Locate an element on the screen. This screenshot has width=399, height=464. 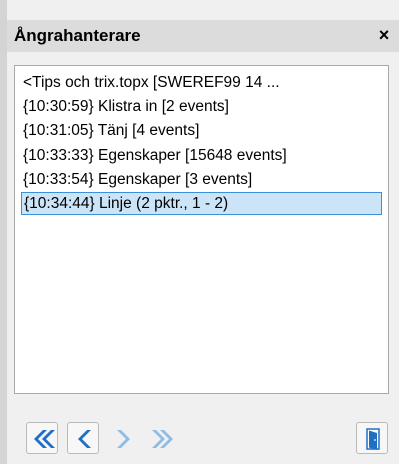
undo-toolbar is located at coordinates (203, 430).